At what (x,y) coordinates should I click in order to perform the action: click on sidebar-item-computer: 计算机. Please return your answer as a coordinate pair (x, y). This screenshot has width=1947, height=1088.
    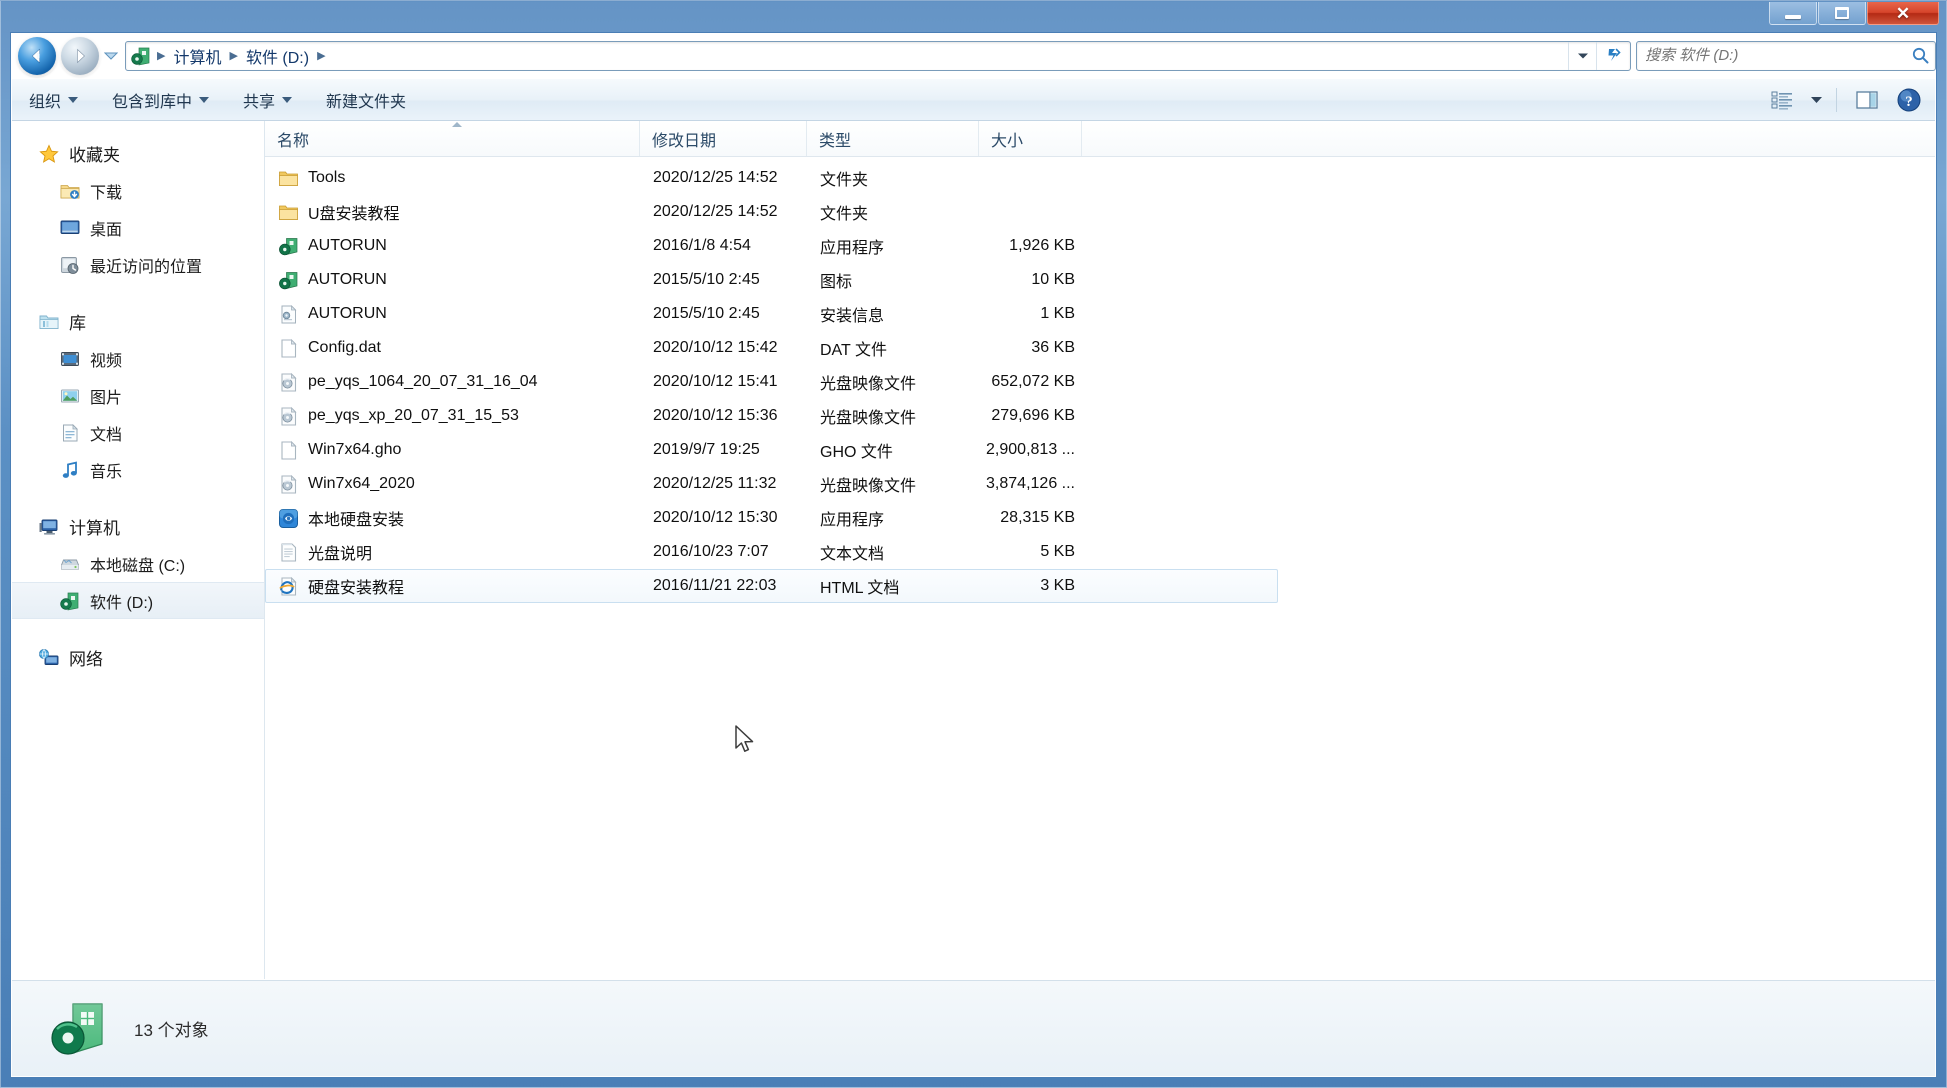
    Looking at the image, I should click on (138, 526).